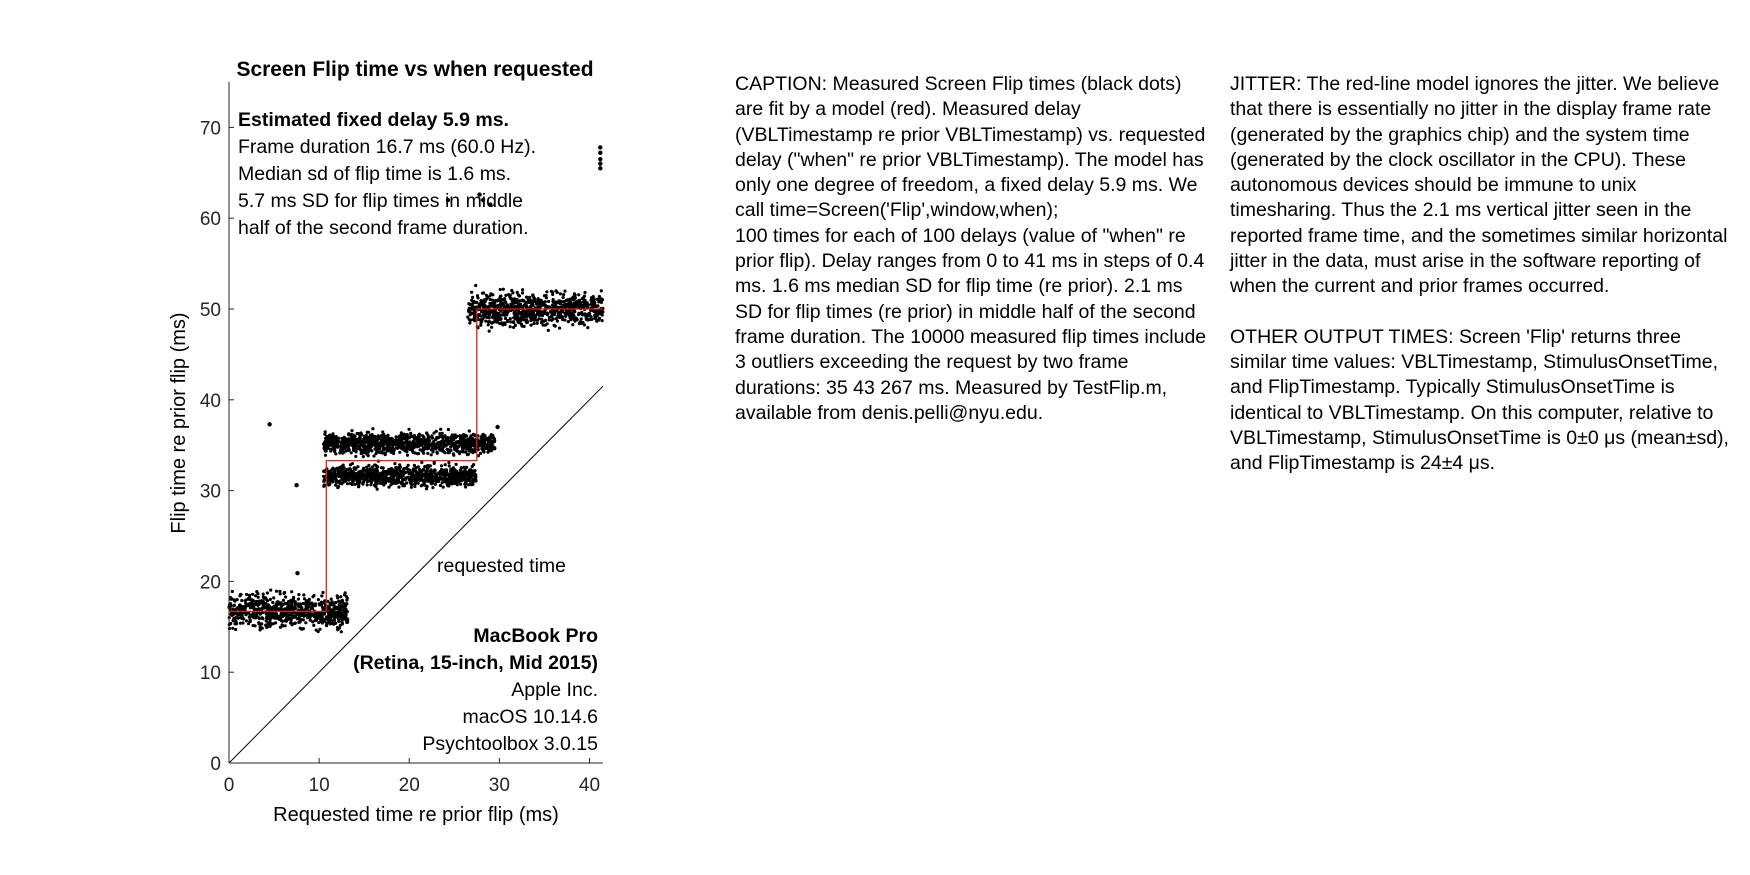  Describe the element at coordinates (475, 663) in the screenshot. I see `machine-model: (Retina, 15-inch, Mid 2015)` at that location.